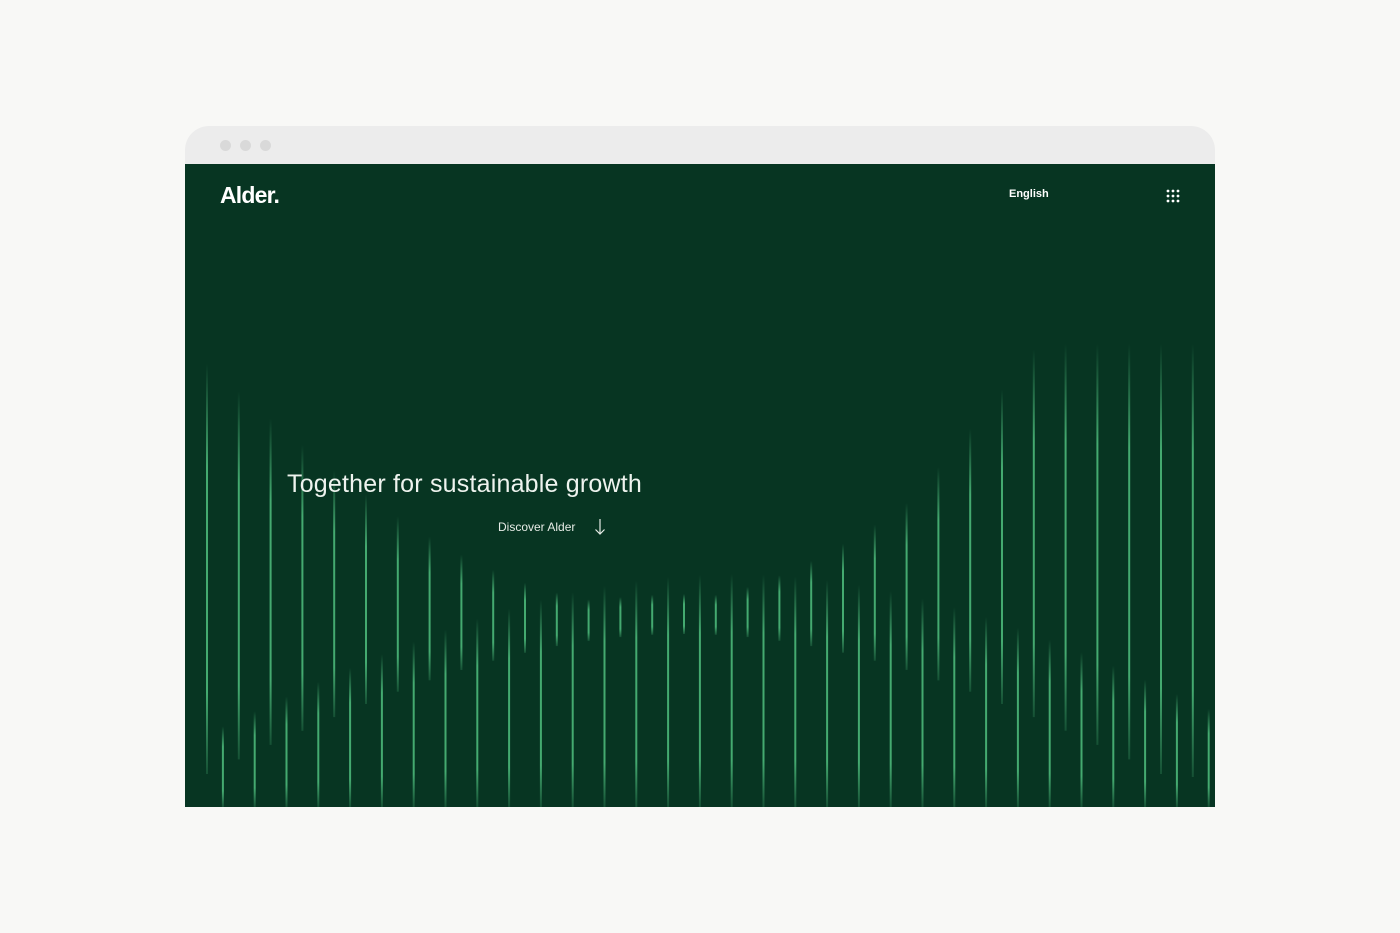  What do you see at coordinates (465, 484) in the screenshot?
I see `hero-headline: Together for sustainable growth` at bounding box center [465, 484].